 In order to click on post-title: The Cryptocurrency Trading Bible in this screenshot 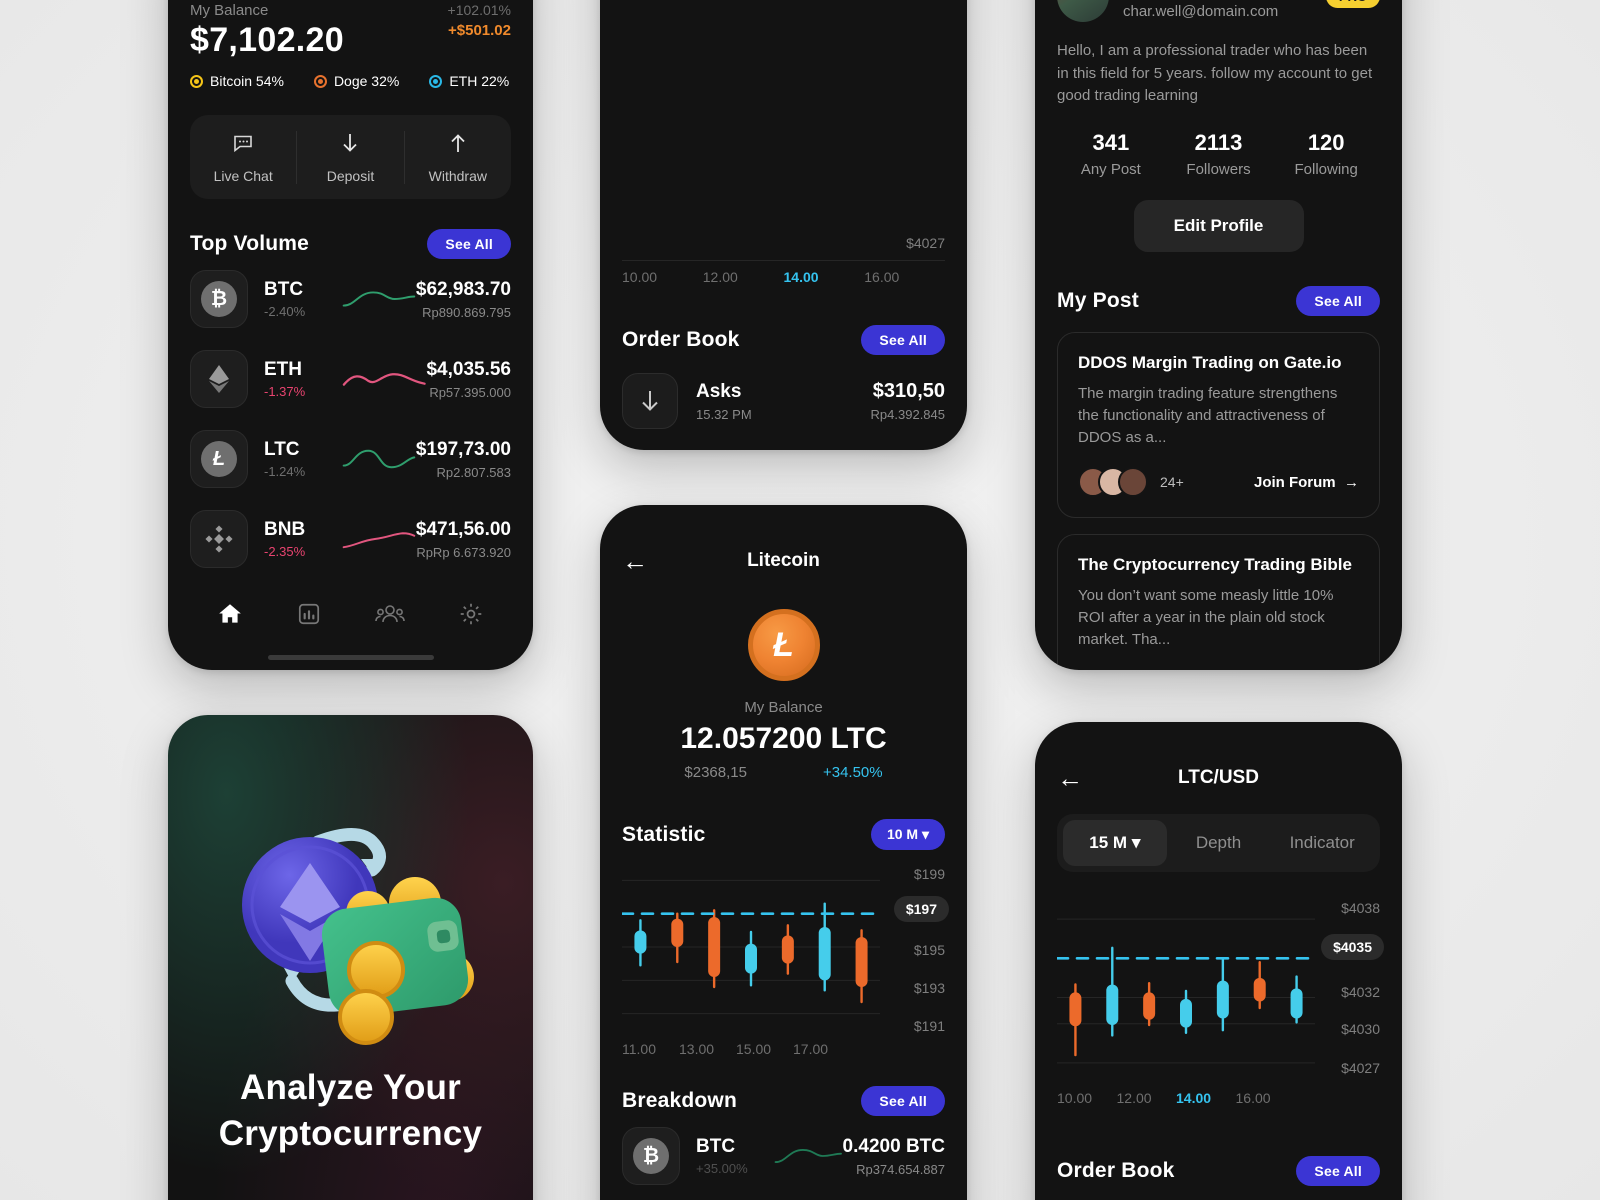, I will do `click(1215, 565)`.